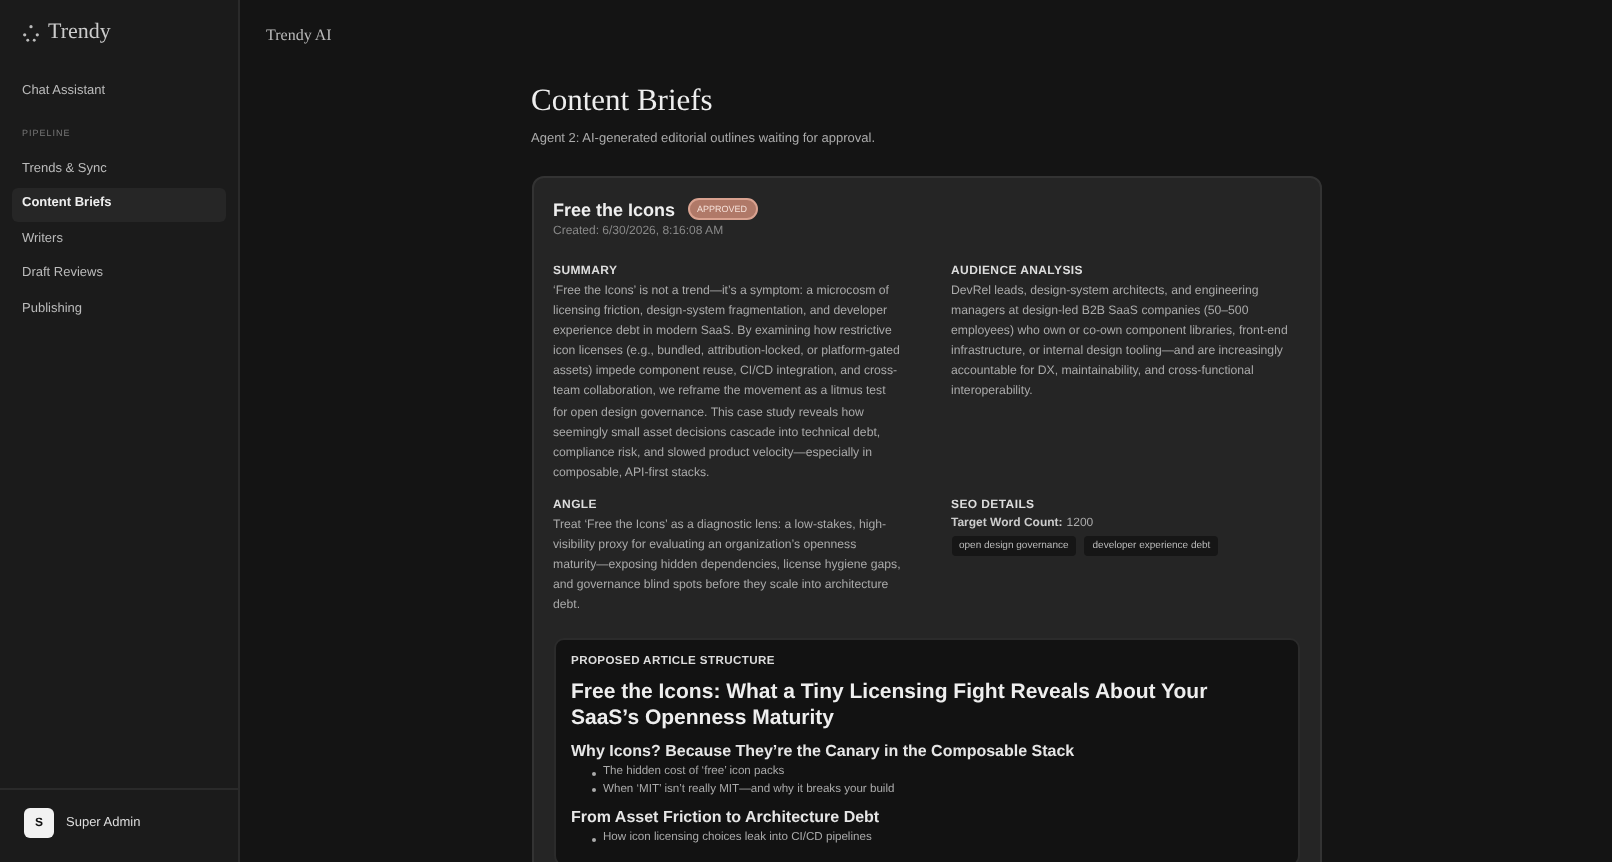 The width and height of the screenshot is (1612, 862). I want to click on app-logo: Trendy, so click(79, 32).